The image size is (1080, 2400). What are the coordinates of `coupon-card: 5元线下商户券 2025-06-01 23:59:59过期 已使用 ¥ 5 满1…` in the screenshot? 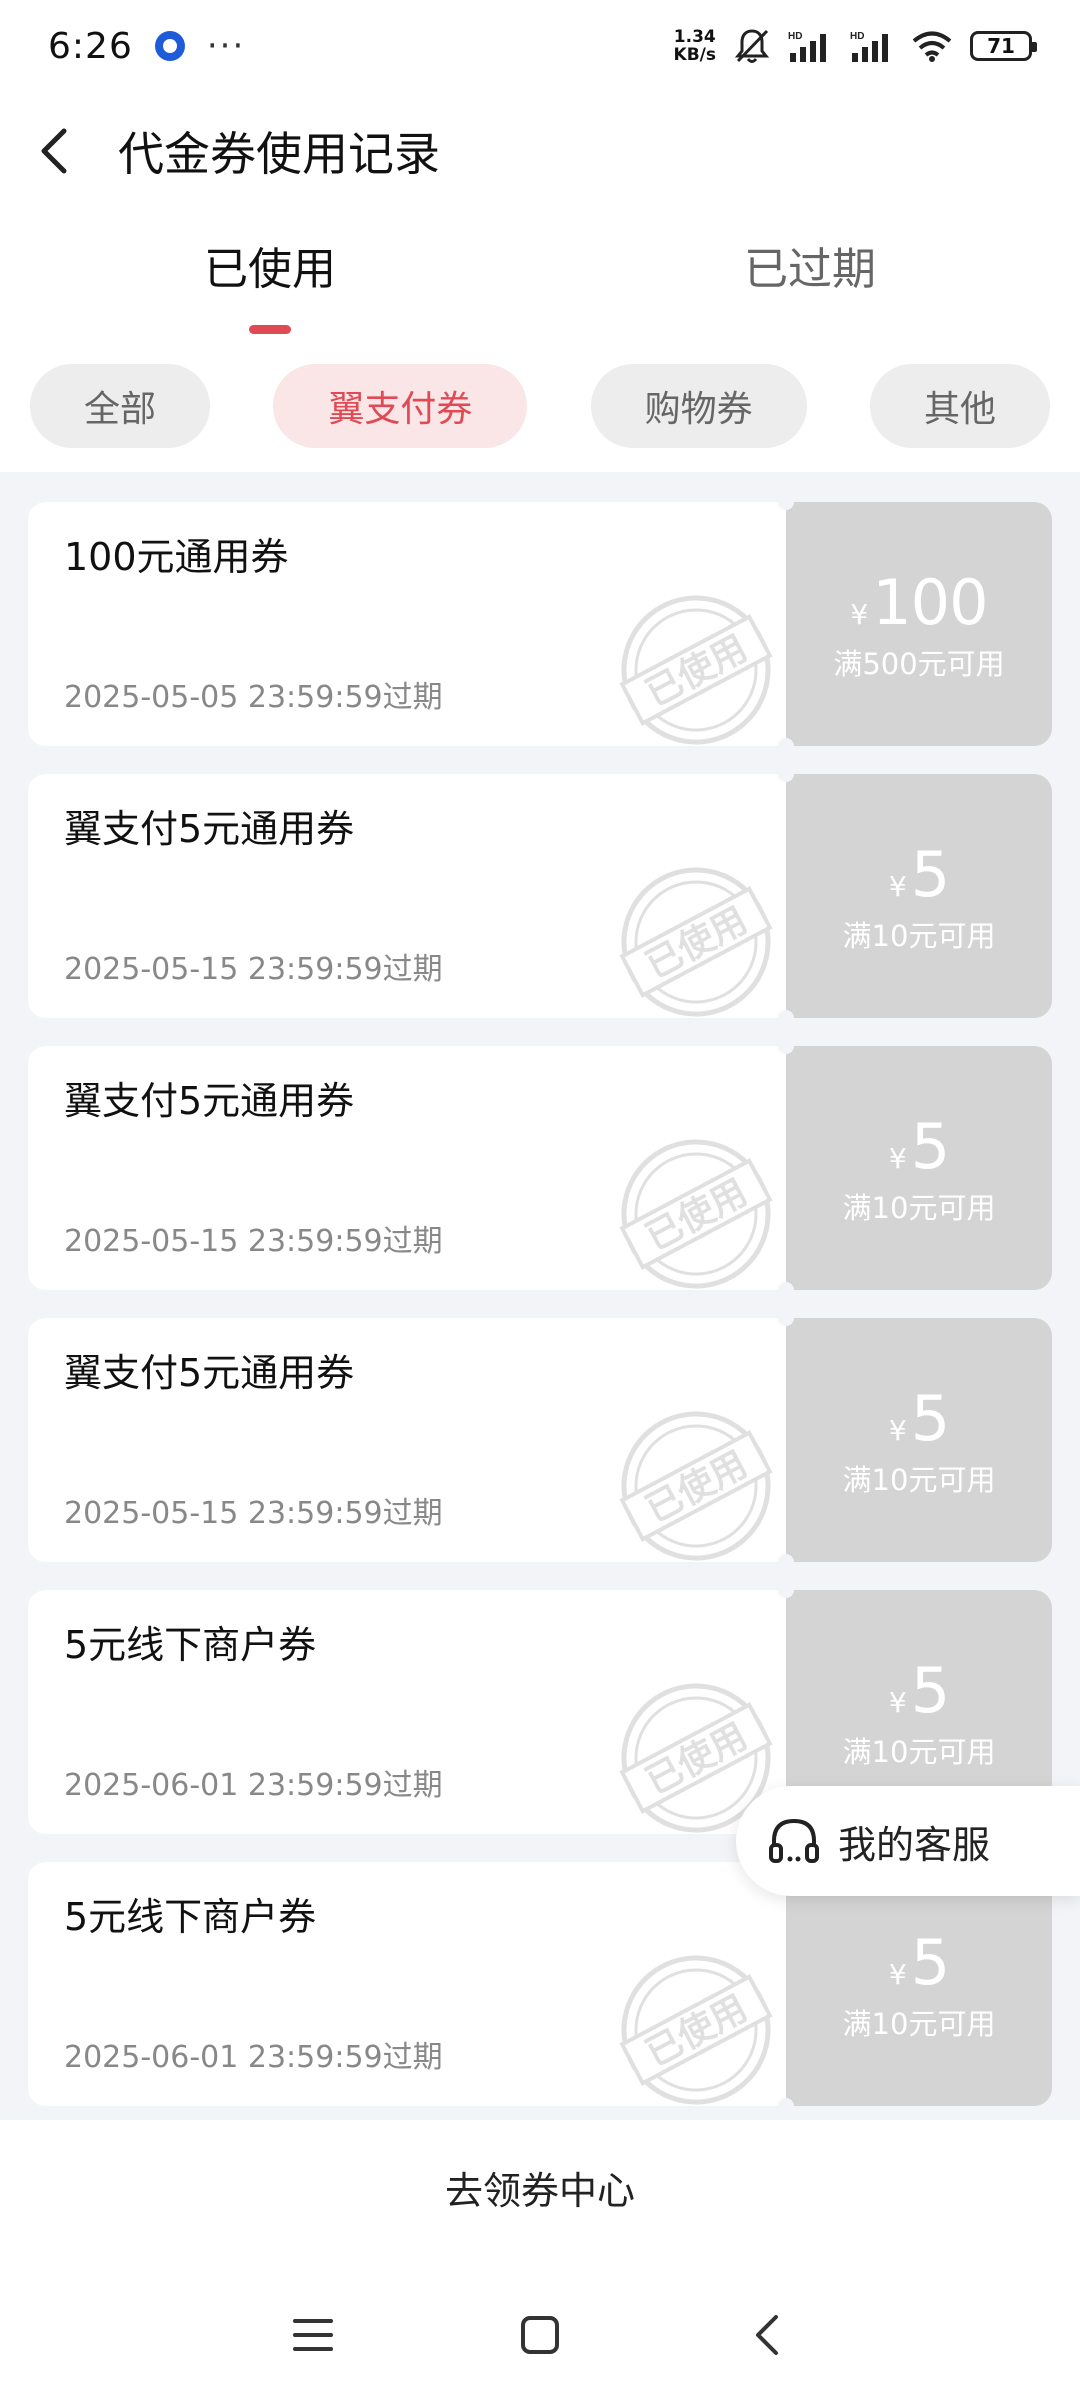 It's located at (540, 1984).